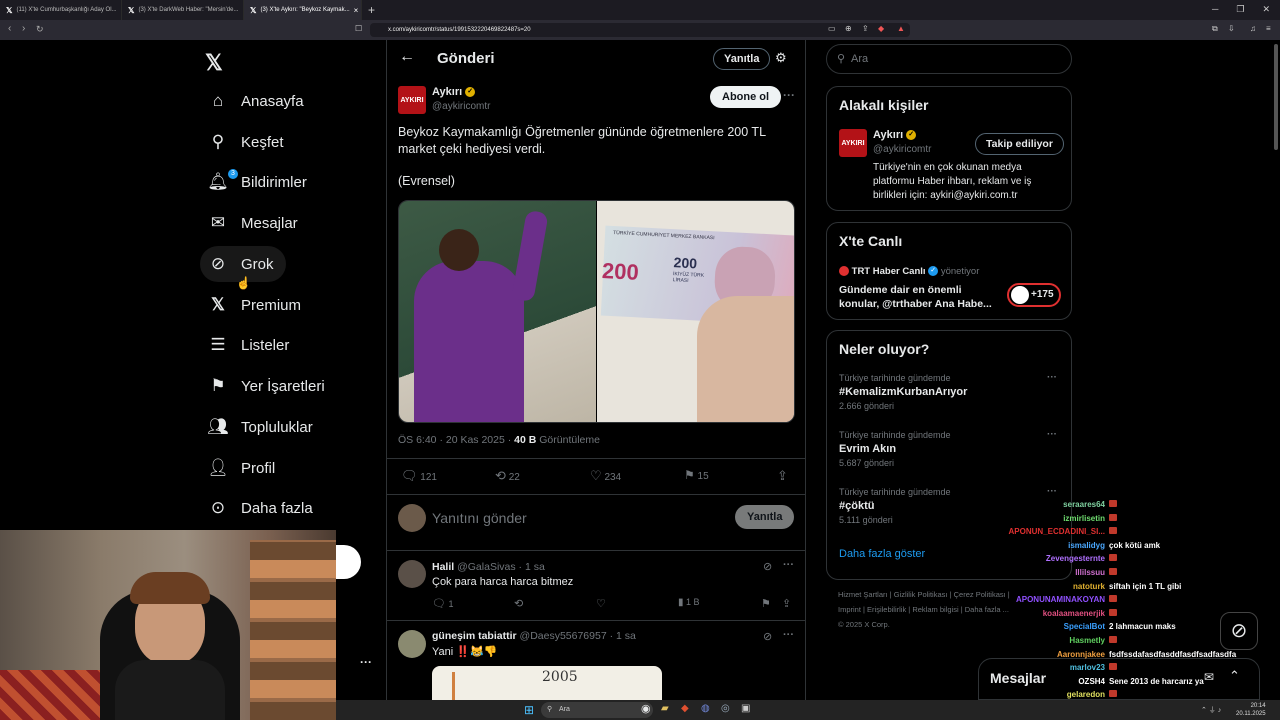 Image resolution: width=1280 pixels, height=720 pixels. What do you see at coordinates (40, 29) in the screenshot?
I see `reload-icon: ↻` at bounding box center [40, 29].